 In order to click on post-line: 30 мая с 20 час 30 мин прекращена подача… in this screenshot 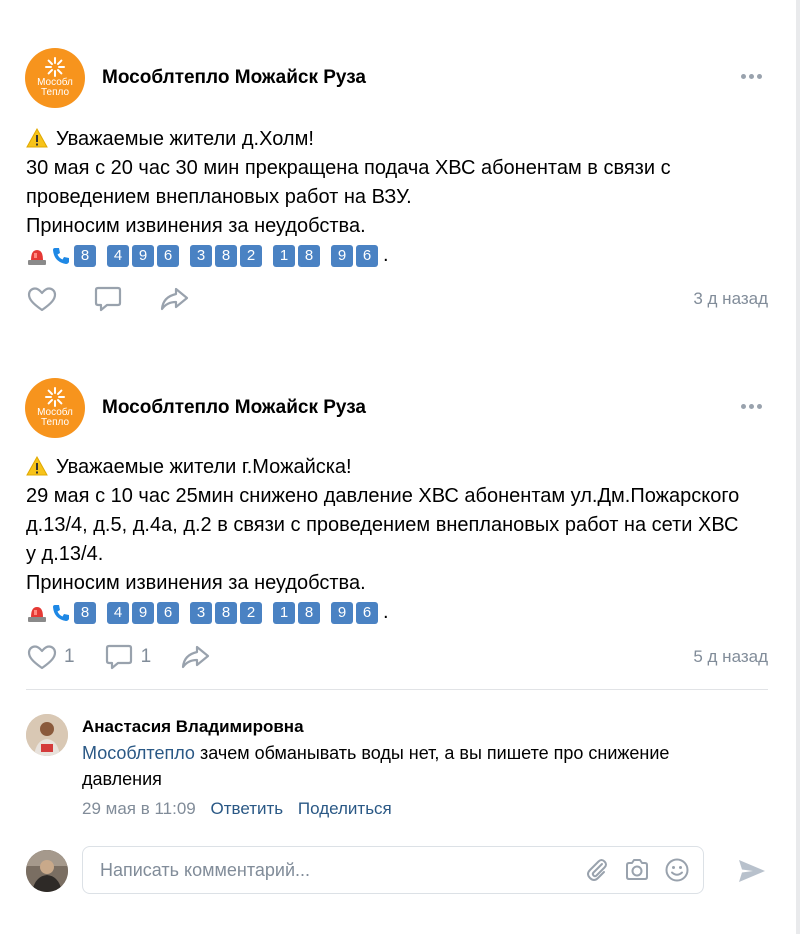, I will do `click(348, 168)`.